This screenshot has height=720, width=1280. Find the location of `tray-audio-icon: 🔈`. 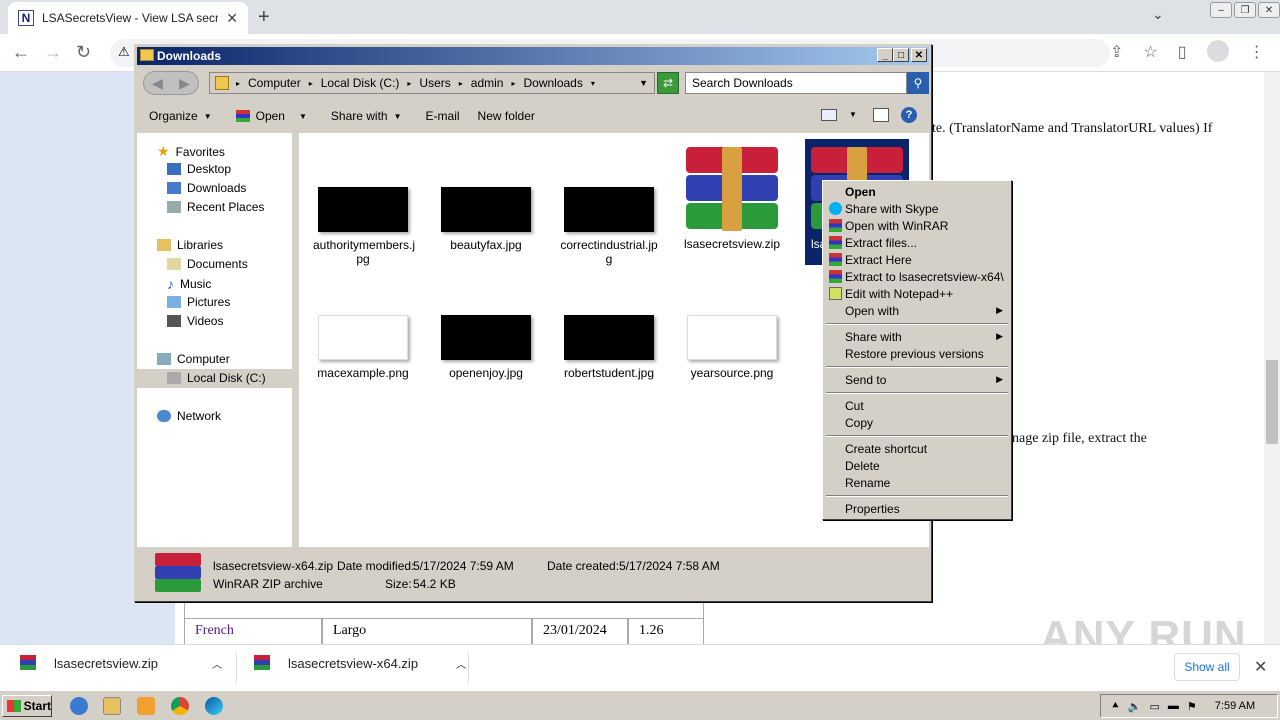

tray-audio-icon: 🔈 is located at coordinates (1135, 706).